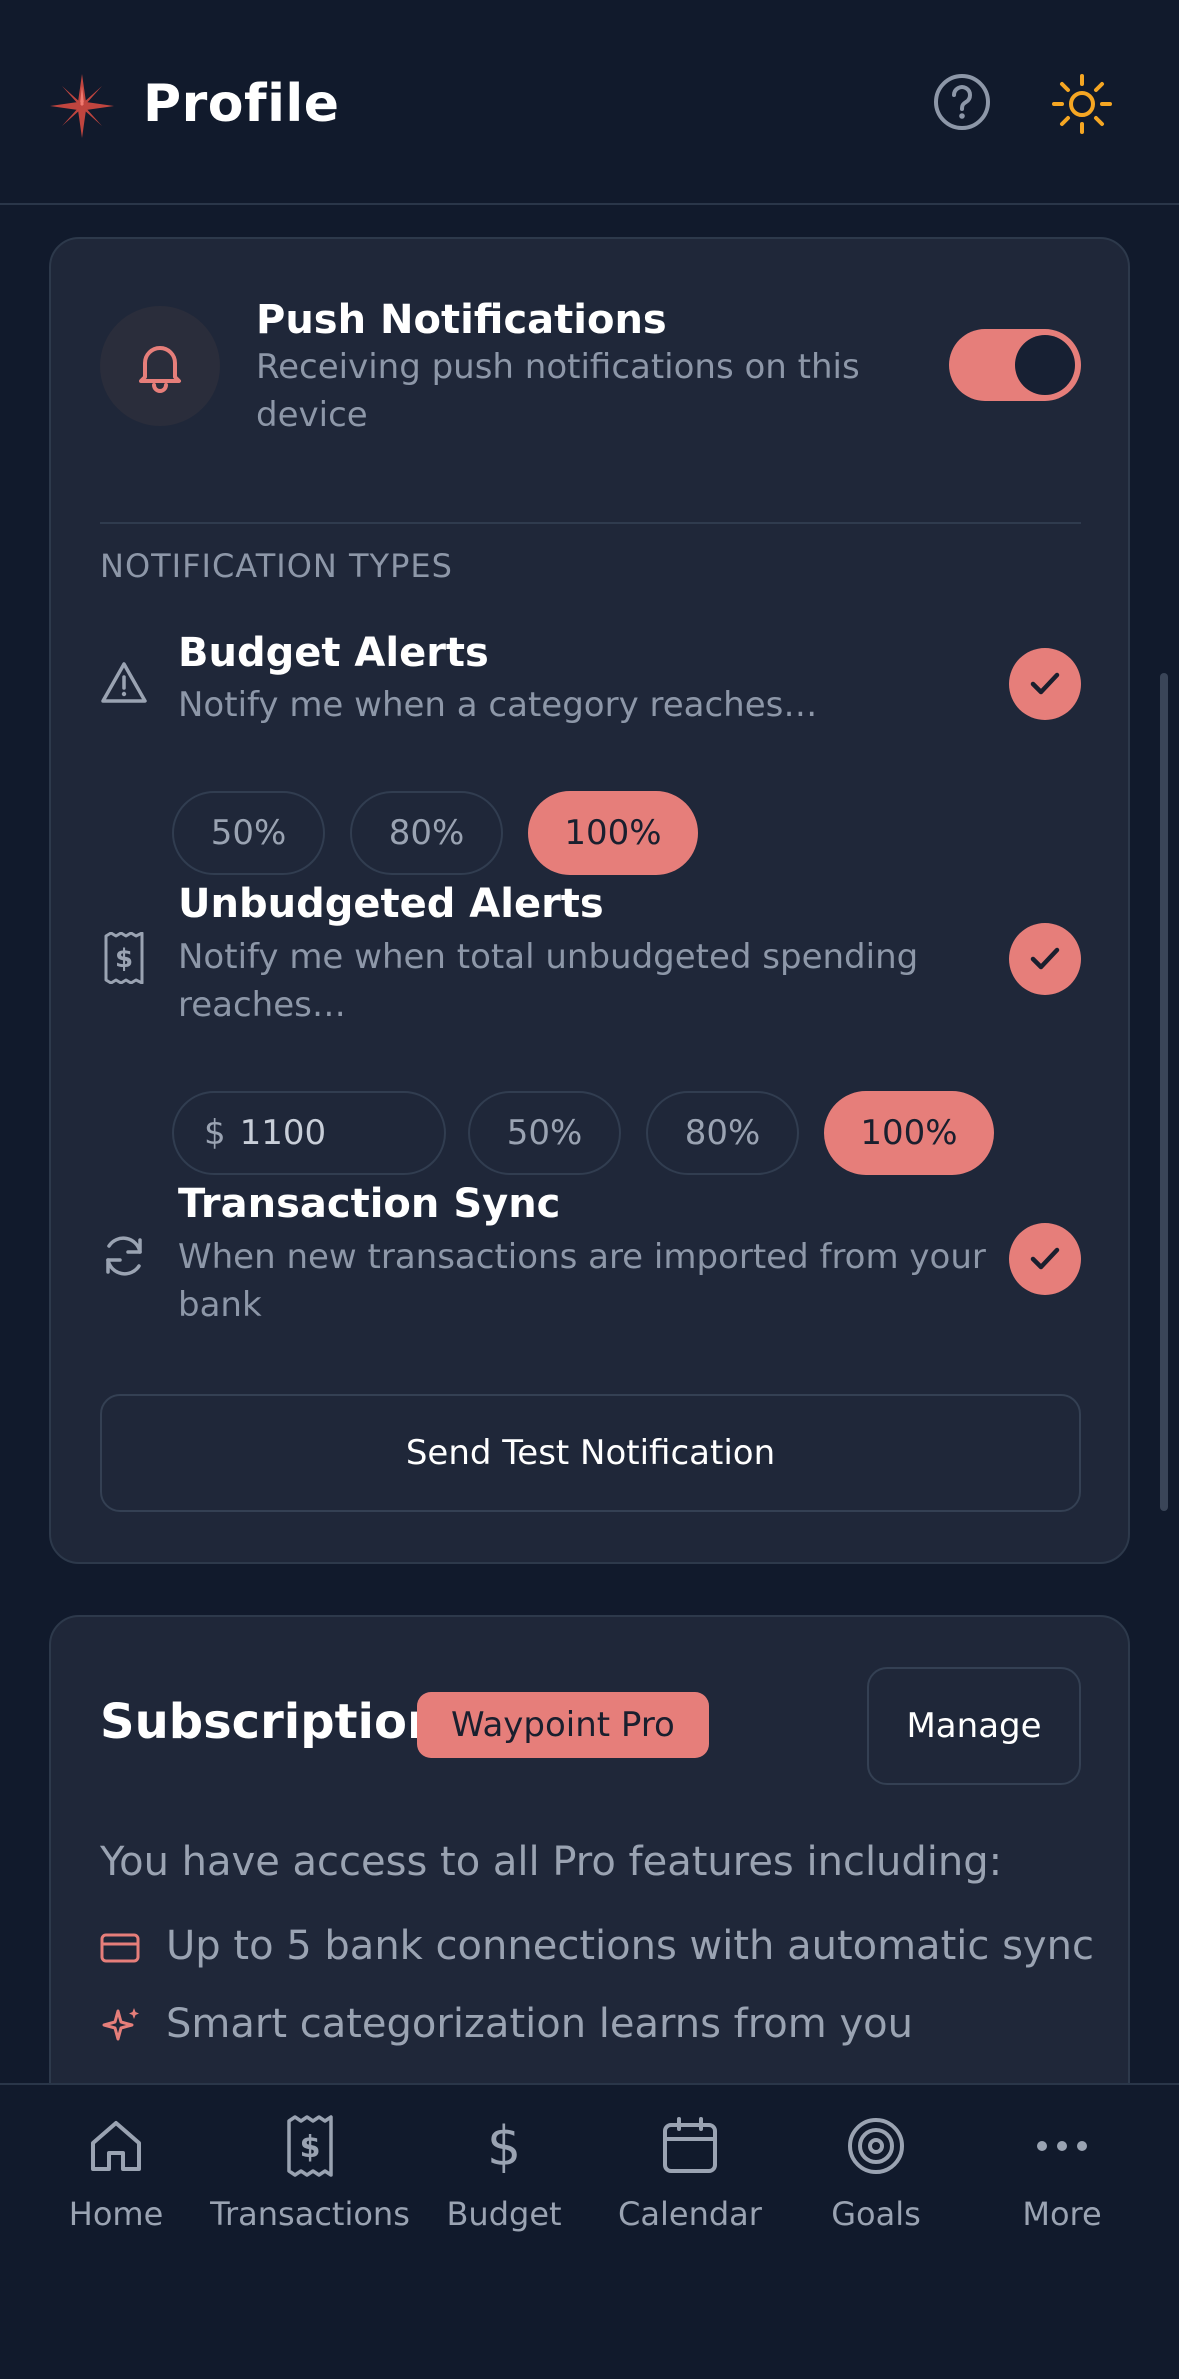  I want to click on bell-icon, so click(160, 369).